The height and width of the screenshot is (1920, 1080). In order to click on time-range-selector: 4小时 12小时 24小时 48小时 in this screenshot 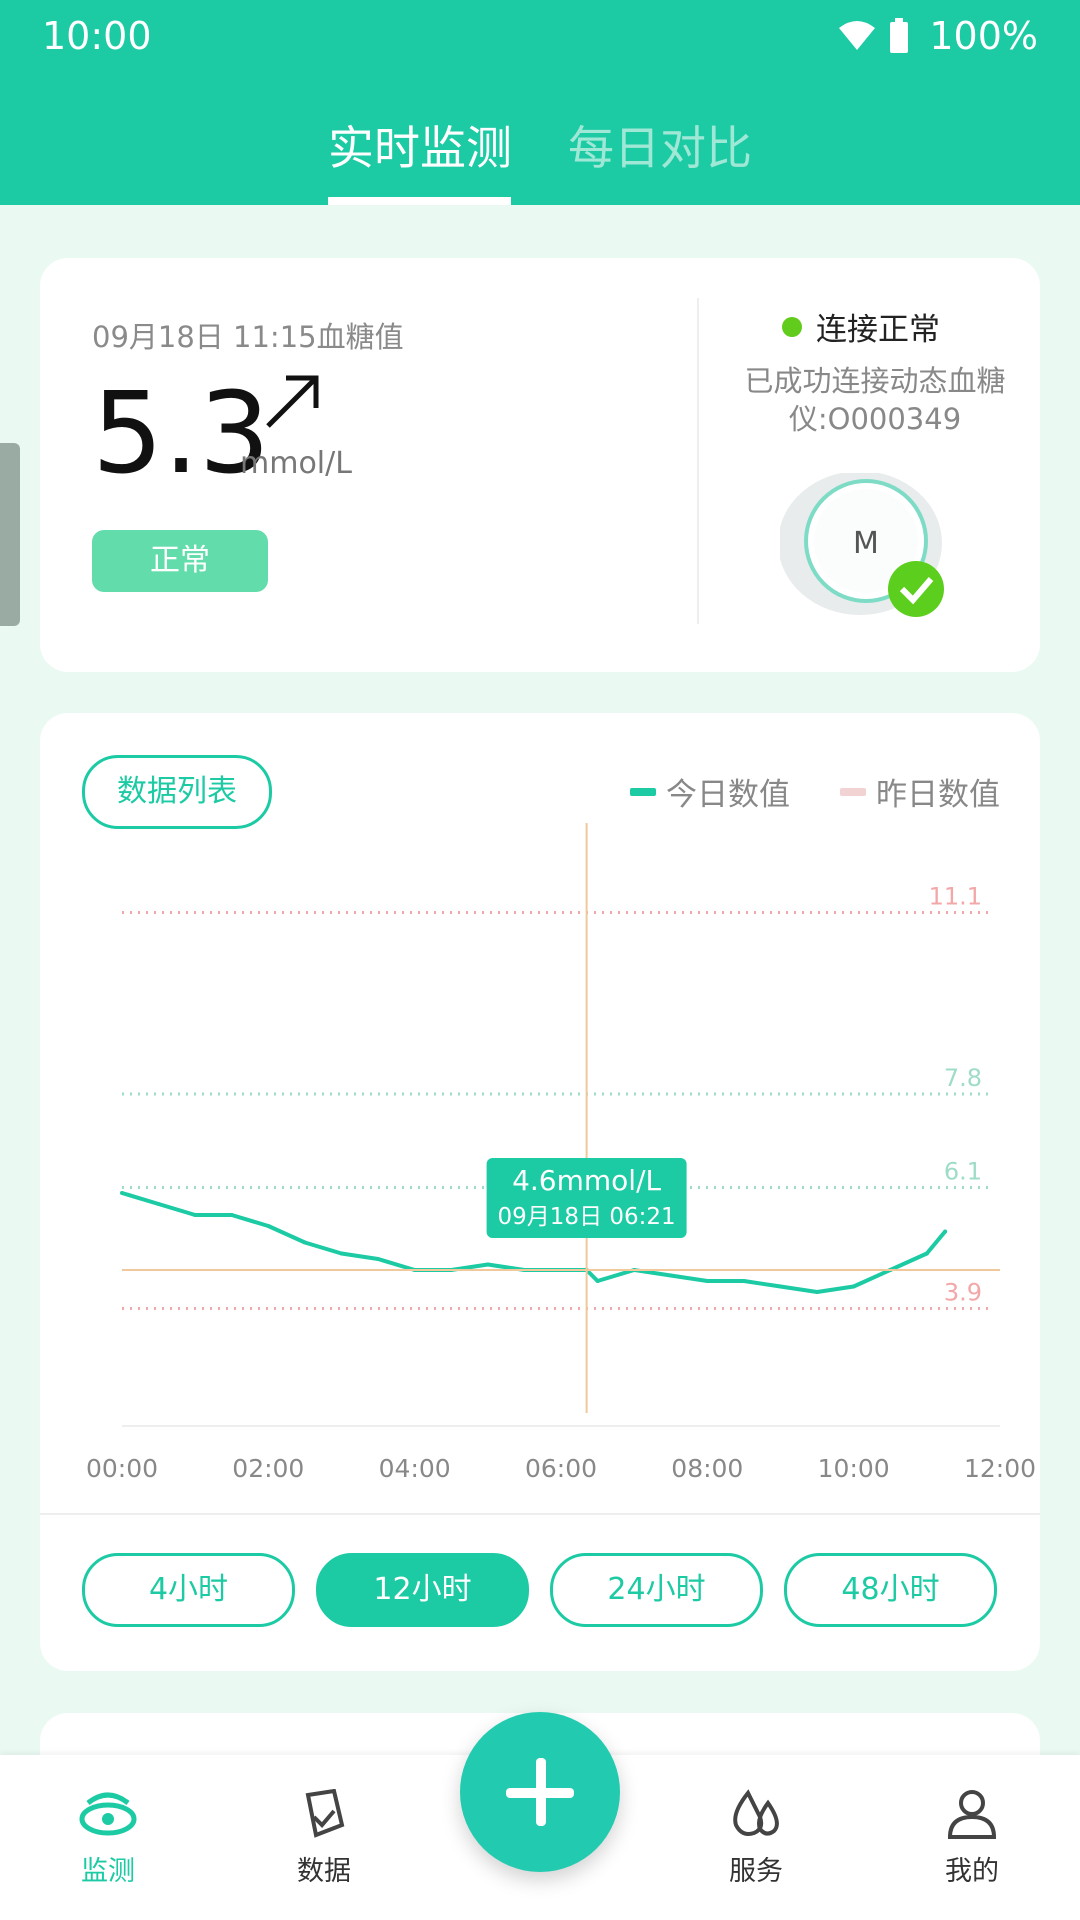, I will do `click(540, 1593)`.